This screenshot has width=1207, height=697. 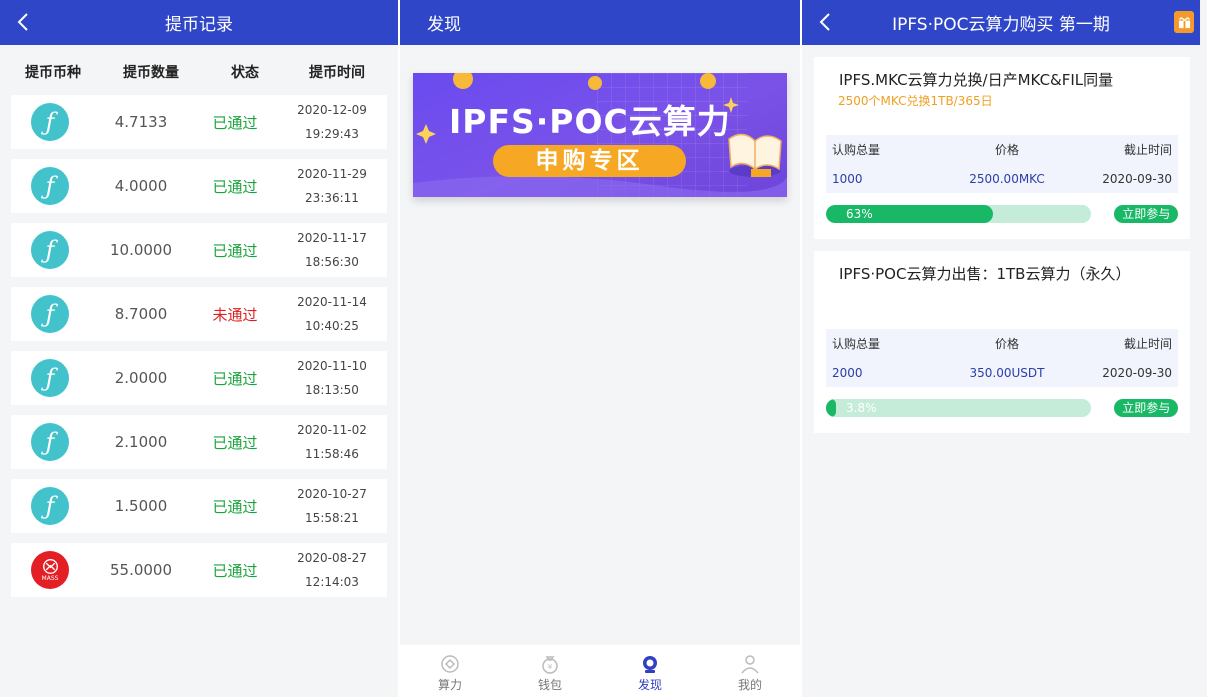 I want to click on amount-cell: 1.5000, so click(x=141, y=506).